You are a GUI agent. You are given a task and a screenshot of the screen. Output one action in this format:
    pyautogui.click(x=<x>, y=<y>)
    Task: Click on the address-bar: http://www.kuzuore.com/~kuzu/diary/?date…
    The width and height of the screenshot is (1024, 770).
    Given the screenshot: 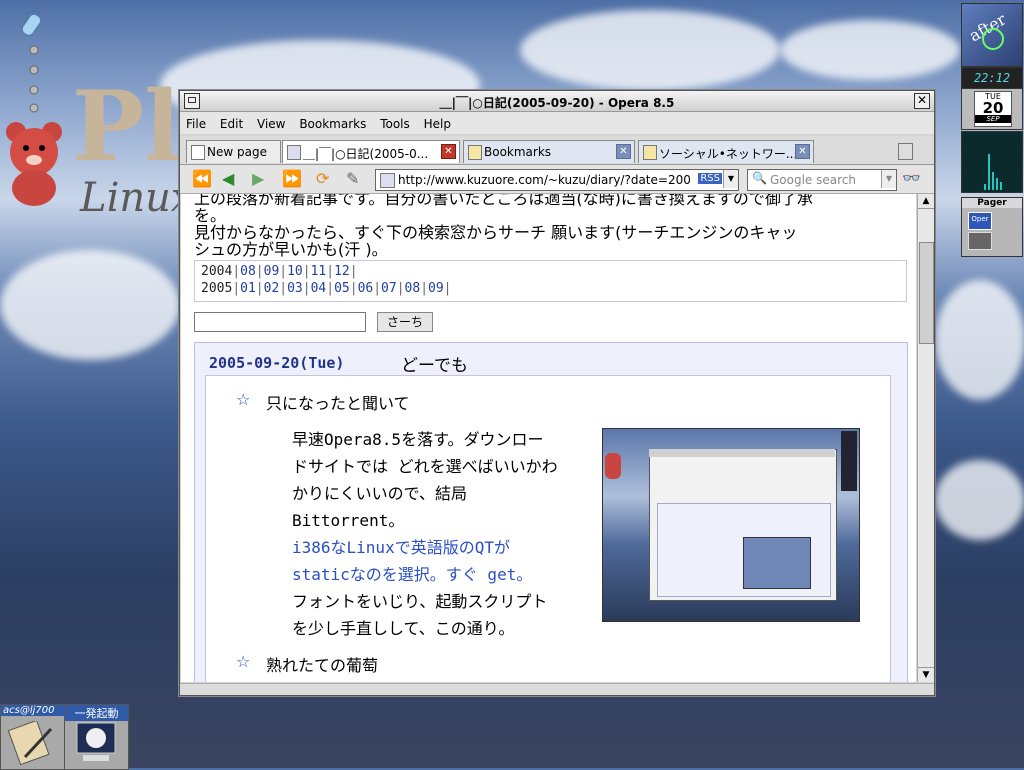 What is the action you would take?
    pyautogui.click(x=557, y=180)
    